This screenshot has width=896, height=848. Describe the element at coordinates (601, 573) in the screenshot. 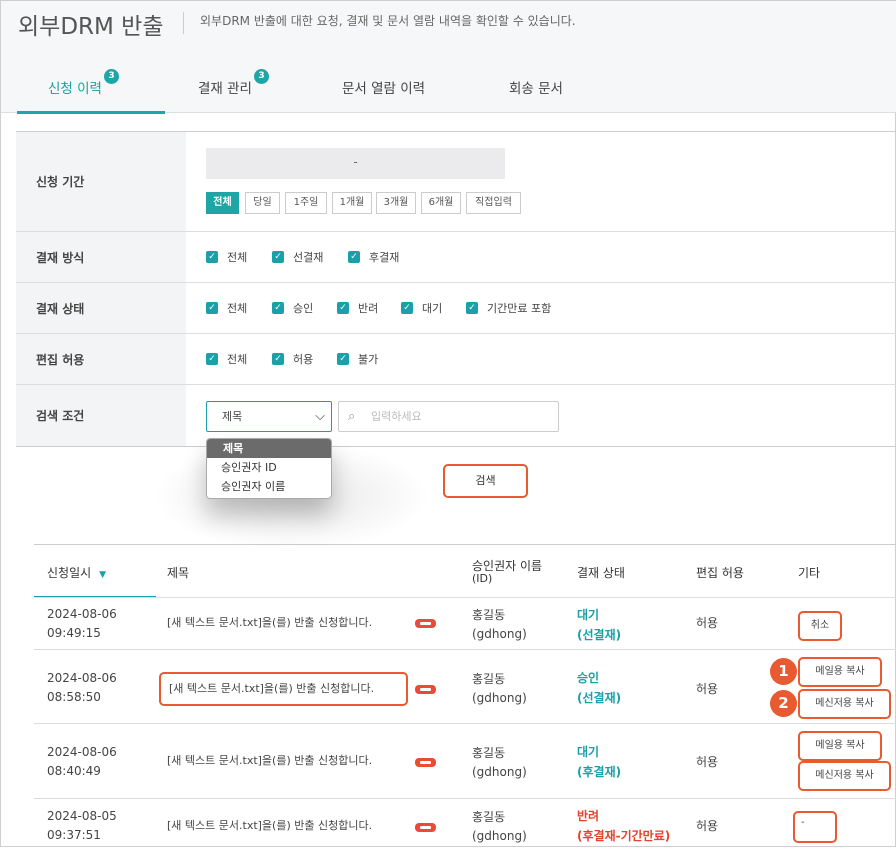

I see `header-status: 결재 상태` at that location.